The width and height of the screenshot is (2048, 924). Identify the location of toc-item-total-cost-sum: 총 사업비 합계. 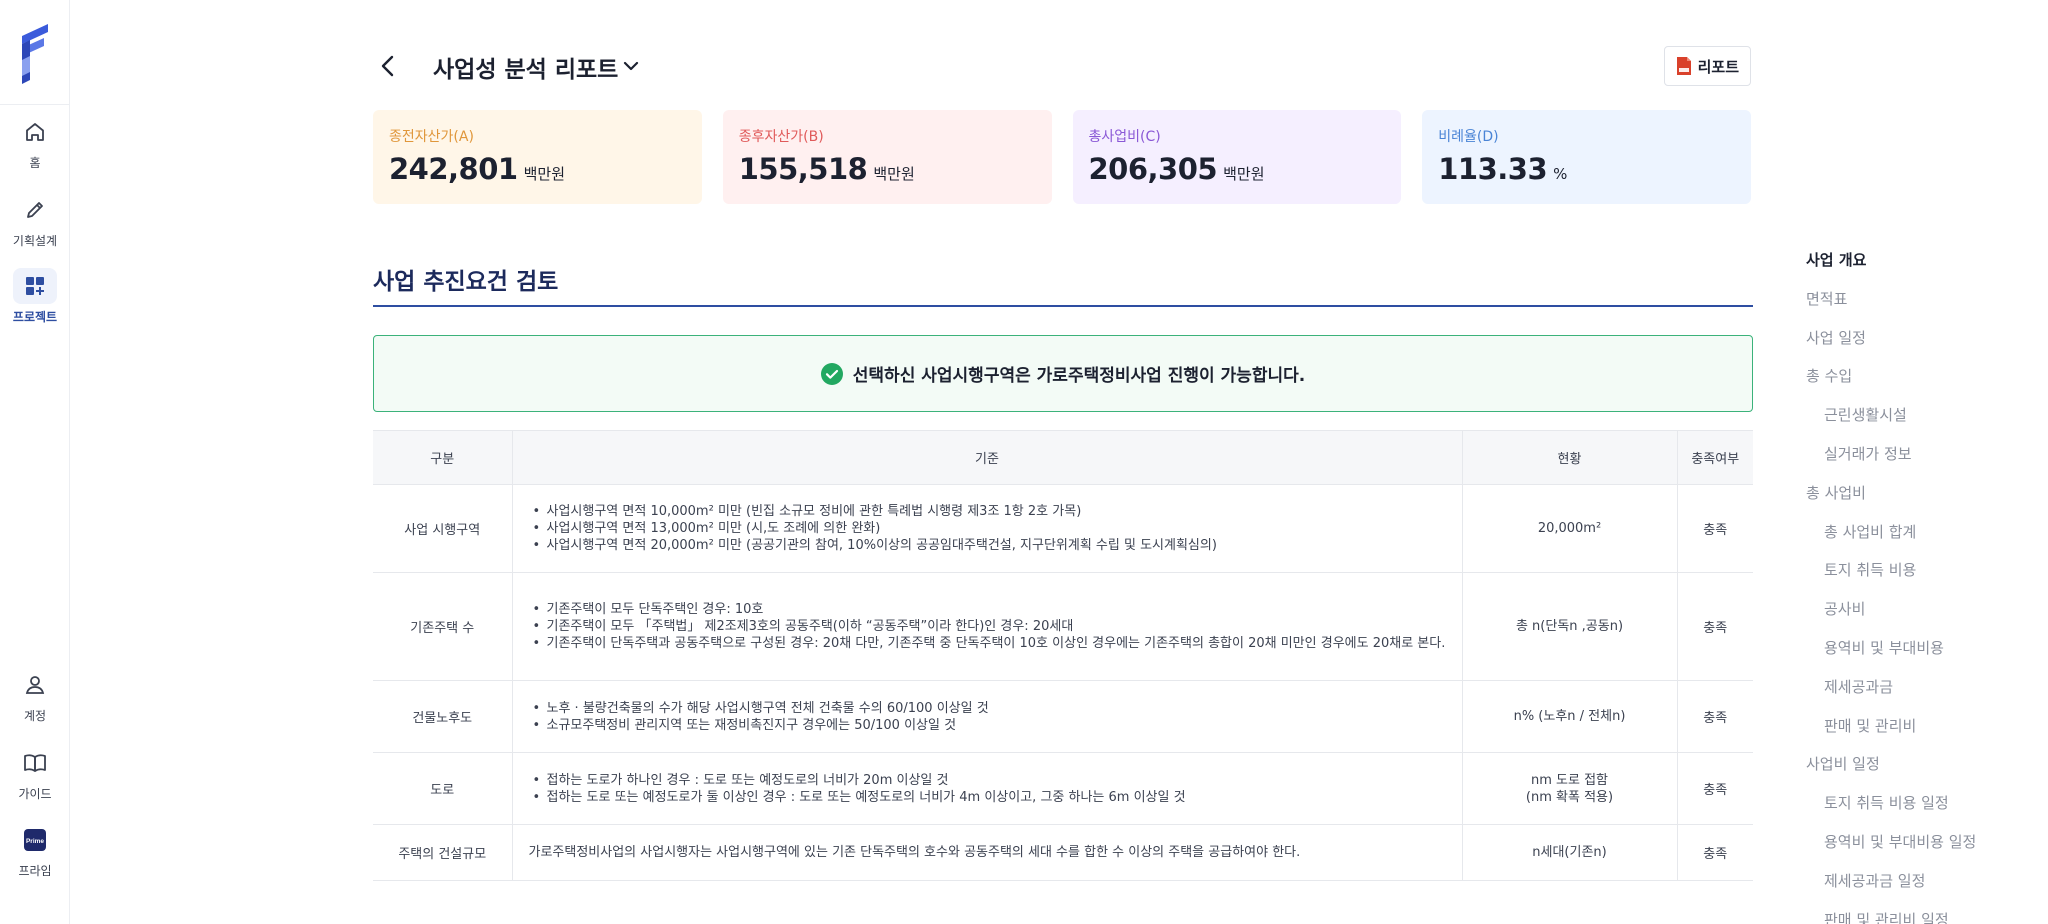
(1921, 537).